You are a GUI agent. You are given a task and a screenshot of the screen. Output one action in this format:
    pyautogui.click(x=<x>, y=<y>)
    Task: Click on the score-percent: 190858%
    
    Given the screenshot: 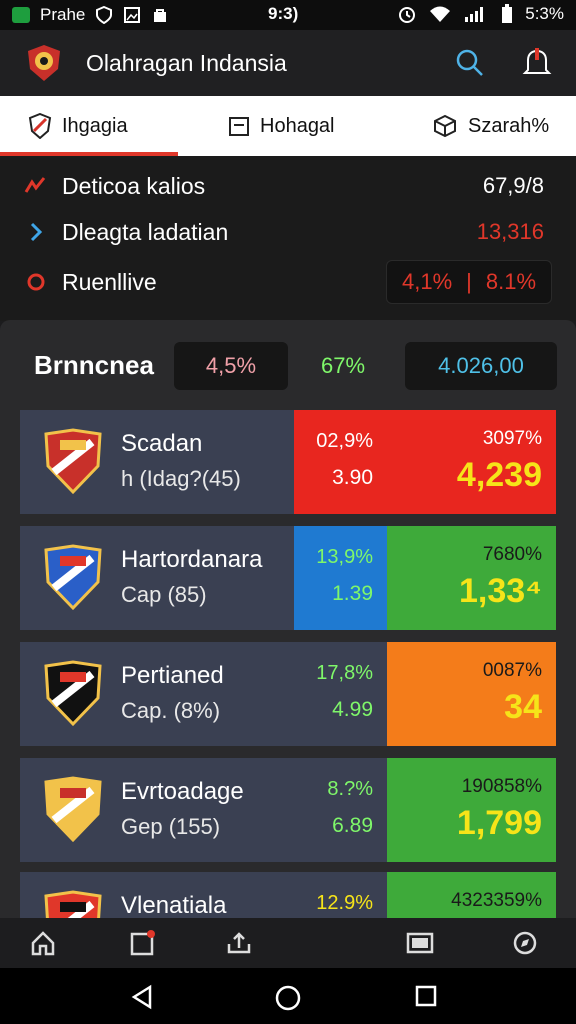 What is the action you would take?
    pyautogui.click(x=501, y=786)
    